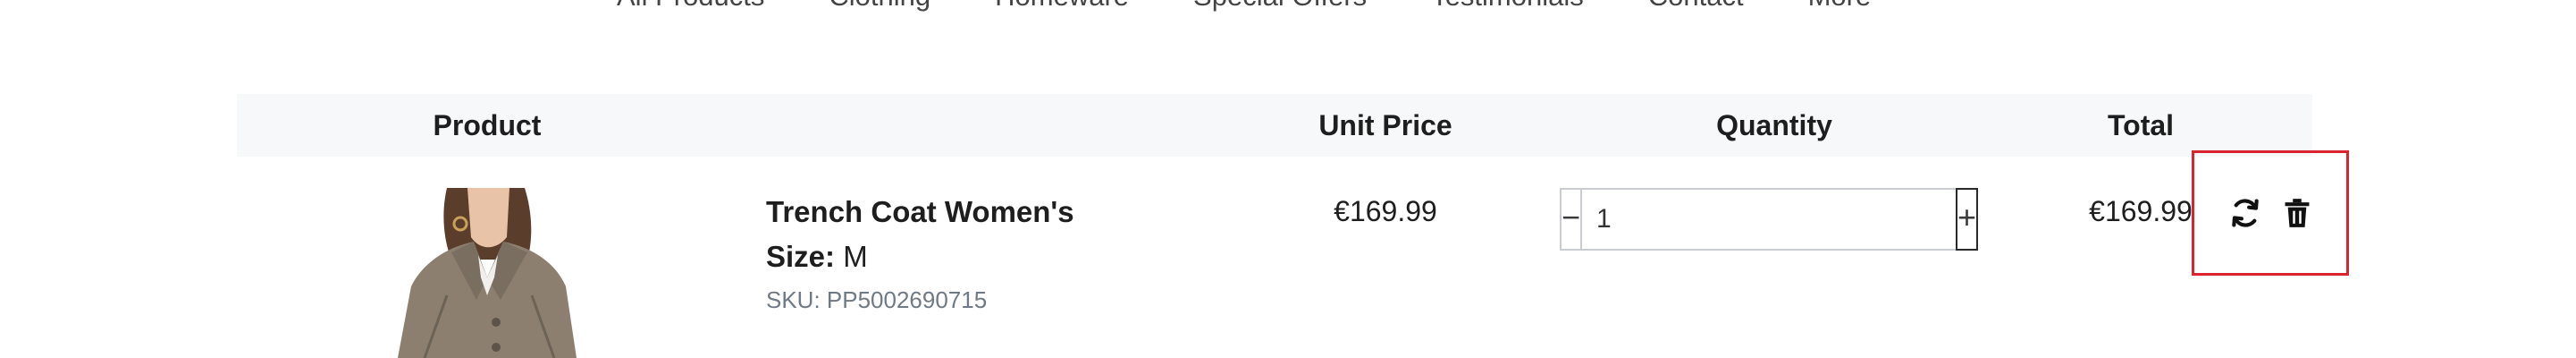 This screenshot has width=2576, height=358. What do you see at coordinates (2141, 125) in the screenshot?
I see `header-total: Total` at bounding box center [2141, 125].